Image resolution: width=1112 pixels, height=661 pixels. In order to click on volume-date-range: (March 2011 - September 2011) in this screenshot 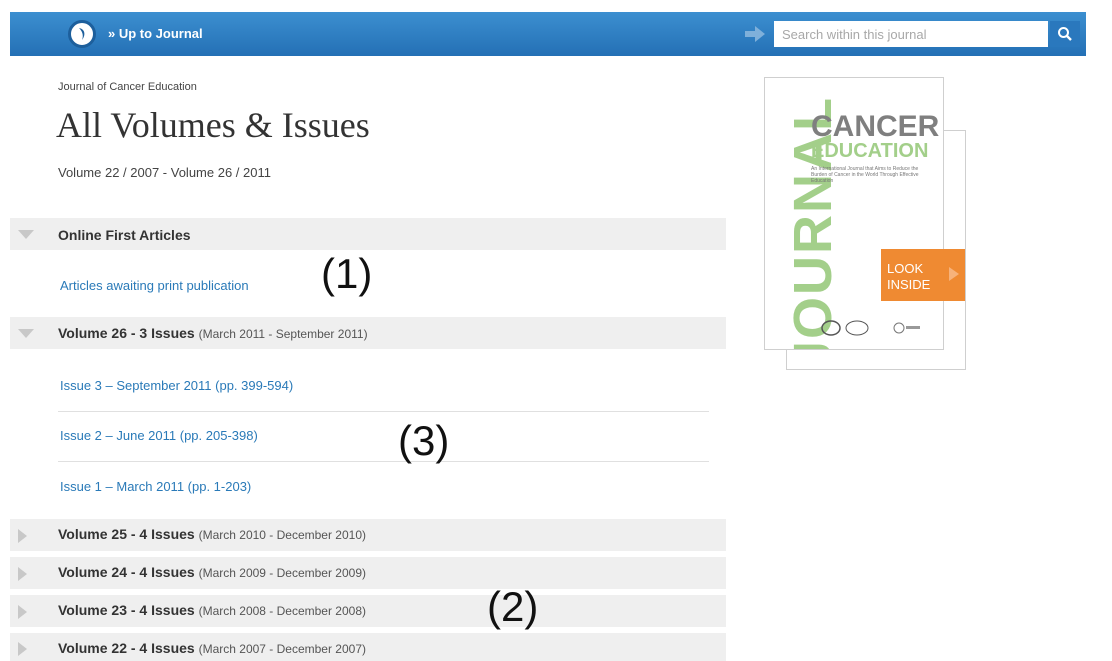, I will do `click(283, 334)`.